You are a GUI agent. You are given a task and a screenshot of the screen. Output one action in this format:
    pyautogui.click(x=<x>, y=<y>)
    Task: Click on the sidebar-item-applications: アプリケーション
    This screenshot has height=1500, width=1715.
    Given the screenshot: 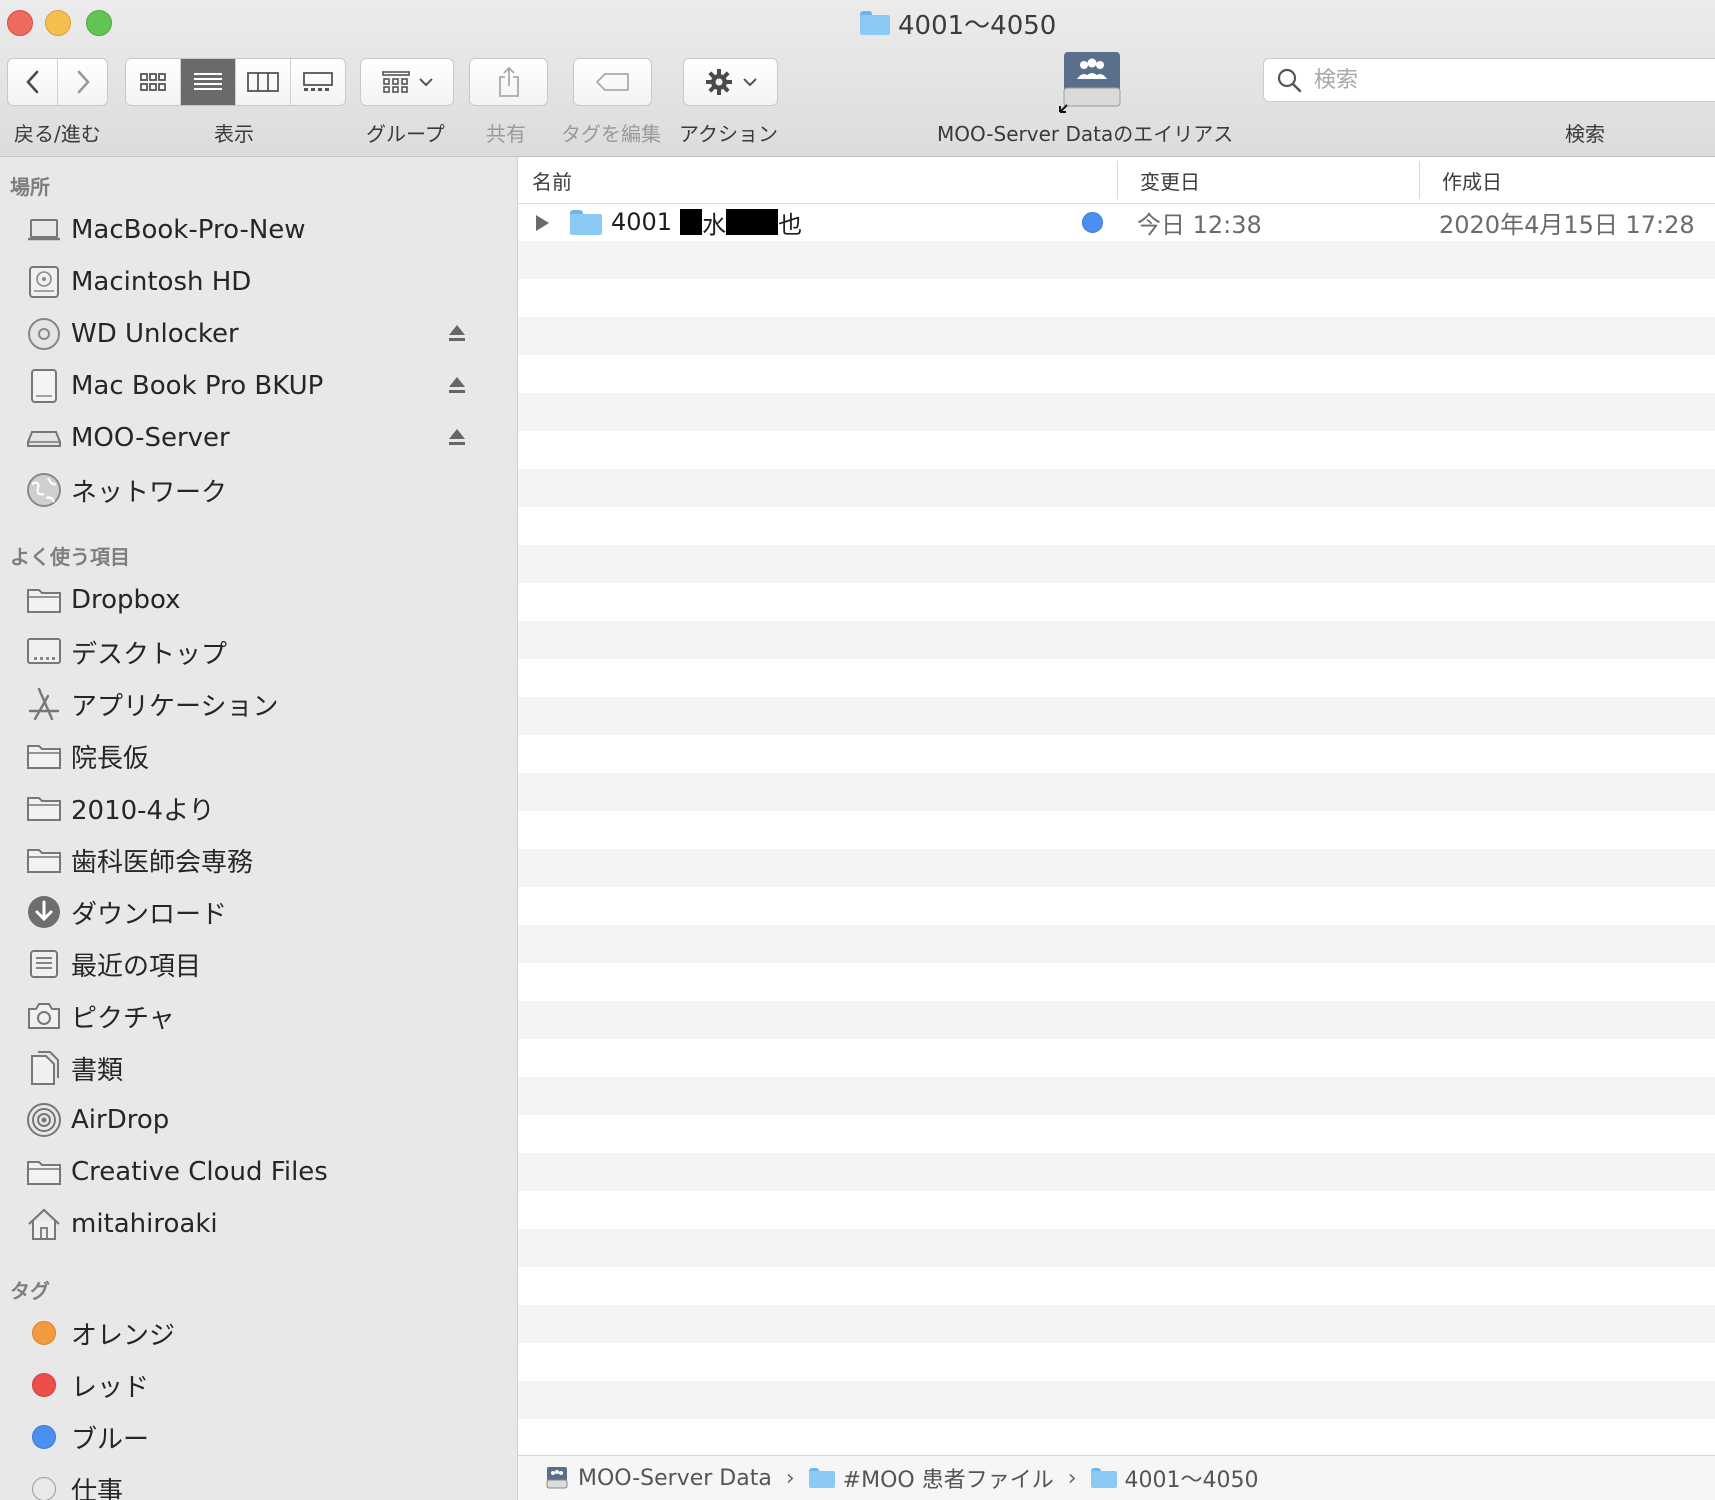 What is the action you would take?
    pyautogui.click(x=264, y=704)
    